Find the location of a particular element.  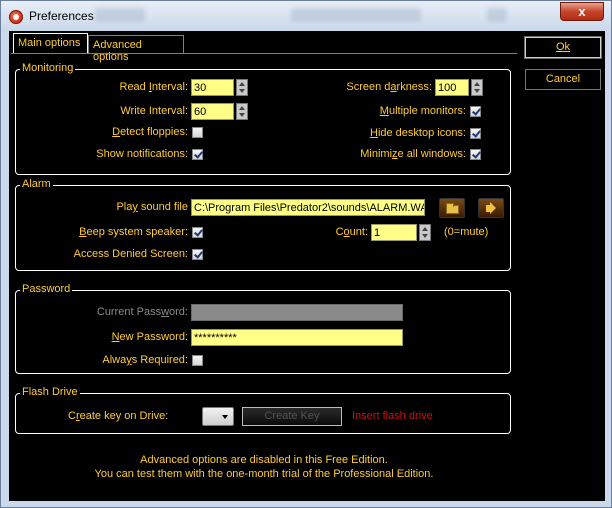

create-key-button: Create Key is located at coordinates (292, 416).